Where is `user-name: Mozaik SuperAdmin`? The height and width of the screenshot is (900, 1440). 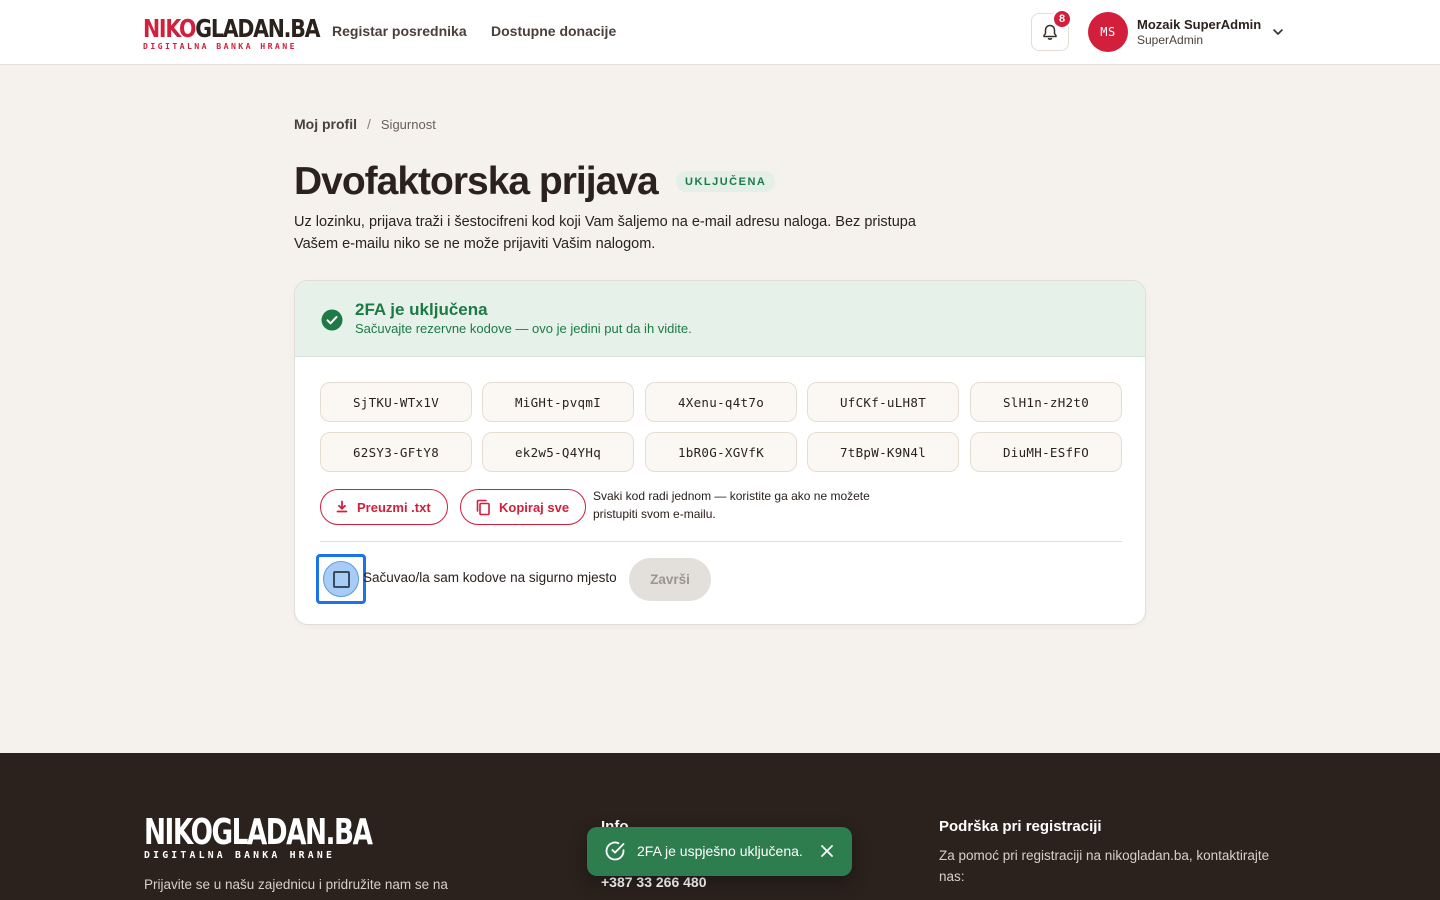 user-name: Mozaik SuperAdmin is located at coordinates (1199, 24).